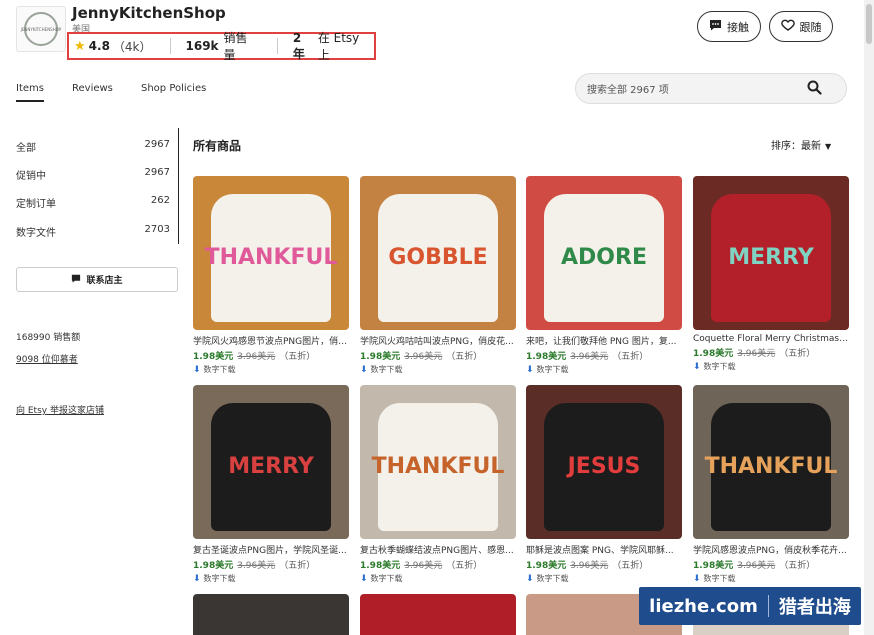  What do you see at coordinates (104, 281) in the screenshot?
I see `contact-owner-label: 联系店主` at bounding box center [104, 281].